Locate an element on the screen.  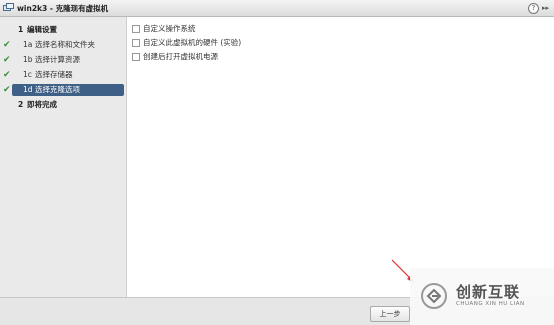
watermark-name: 创新互联 is located at coordinates (488, 292).